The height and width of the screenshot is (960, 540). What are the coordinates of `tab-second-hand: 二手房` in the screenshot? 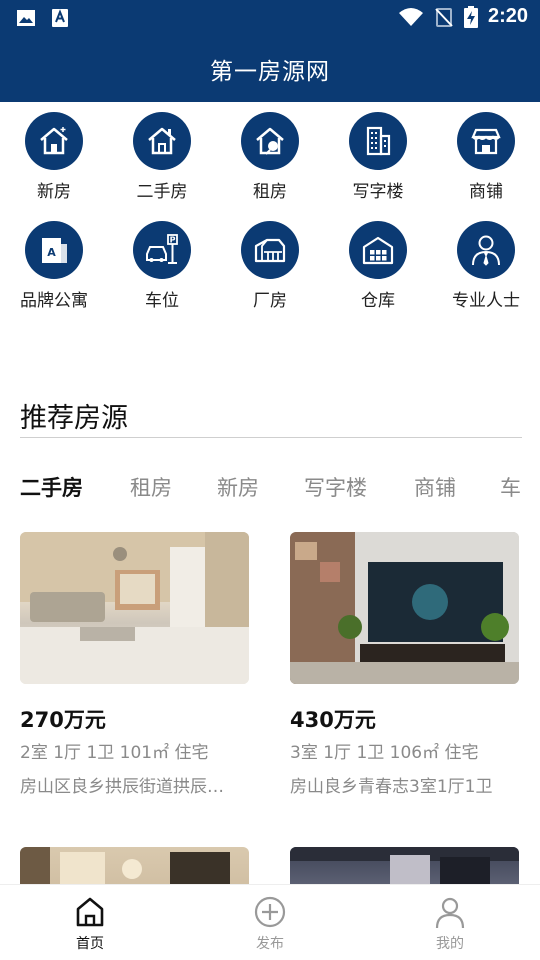 It's located at (51, 487).